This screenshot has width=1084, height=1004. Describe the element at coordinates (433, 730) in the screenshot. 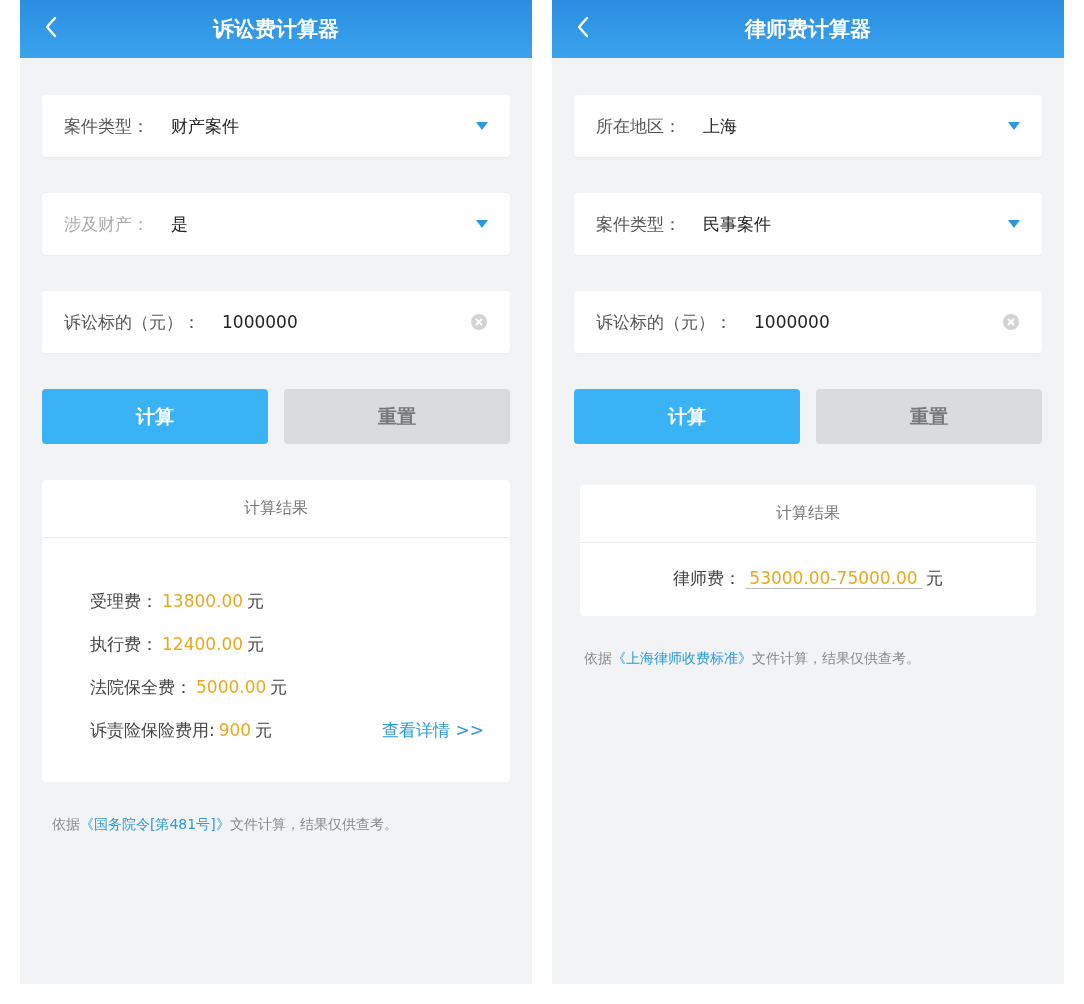

I see `details-link: 查看详情 >>` at that location.